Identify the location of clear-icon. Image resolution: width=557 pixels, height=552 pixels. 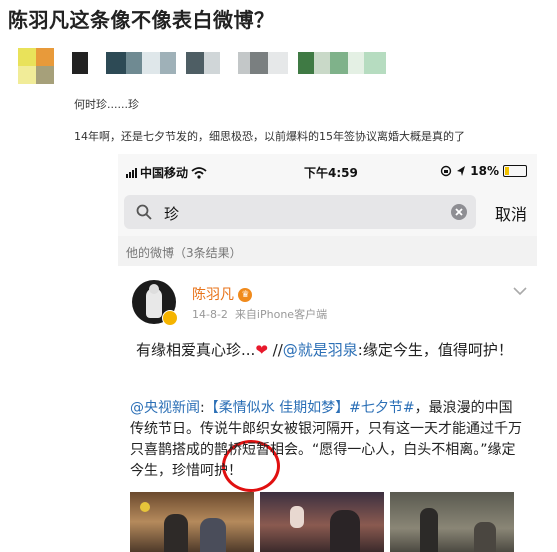
(459, 212).